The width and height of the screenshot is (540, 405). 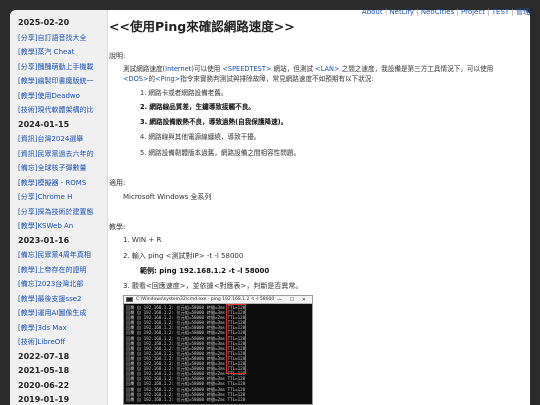 I want to click on desc-text: 之間之速度，我設備是第三方工具情況下，可以使用, so click(x=416, y=69).